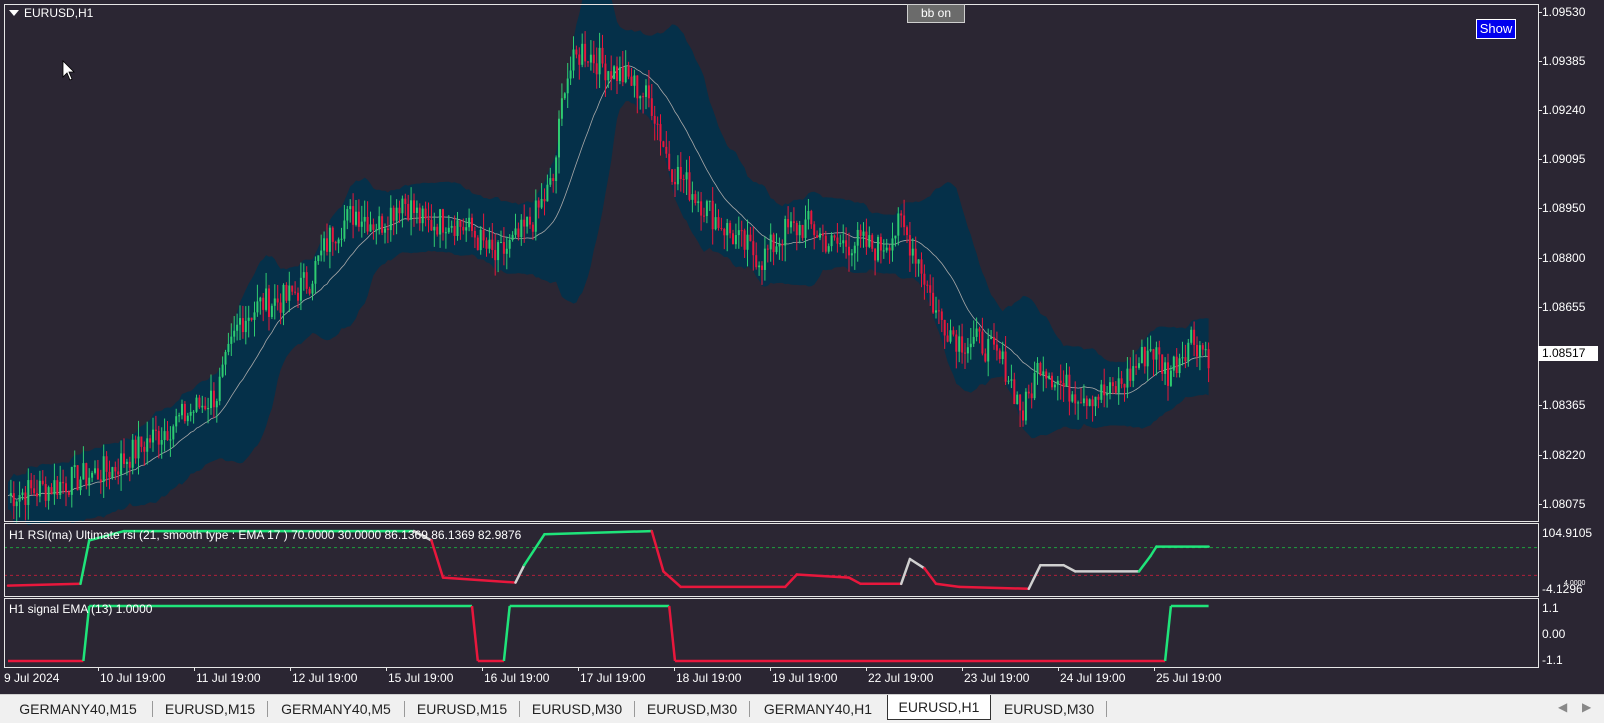 Image resolution: width=1604 pixels, height=723 pixels. I want to click on tab-eurusd-m15-2: EURUSD,M15, so click(462, 709).